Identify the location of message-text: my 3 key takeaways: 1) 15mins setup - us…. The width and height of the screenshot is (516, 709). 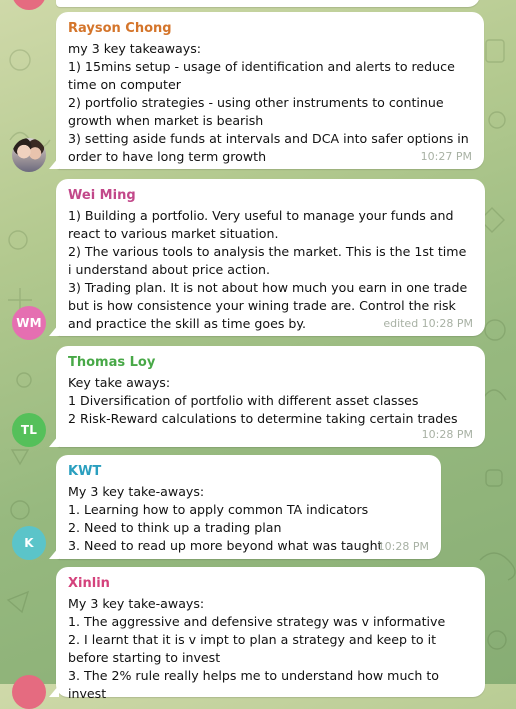
(268, 102).